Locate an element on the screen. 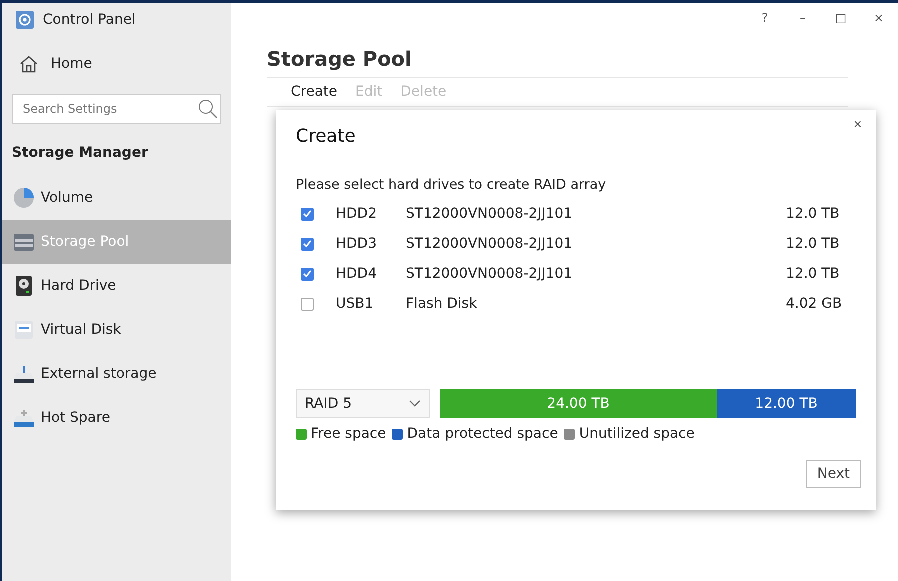  drive-model: Flash Disk is located at coordinates (442, 304).